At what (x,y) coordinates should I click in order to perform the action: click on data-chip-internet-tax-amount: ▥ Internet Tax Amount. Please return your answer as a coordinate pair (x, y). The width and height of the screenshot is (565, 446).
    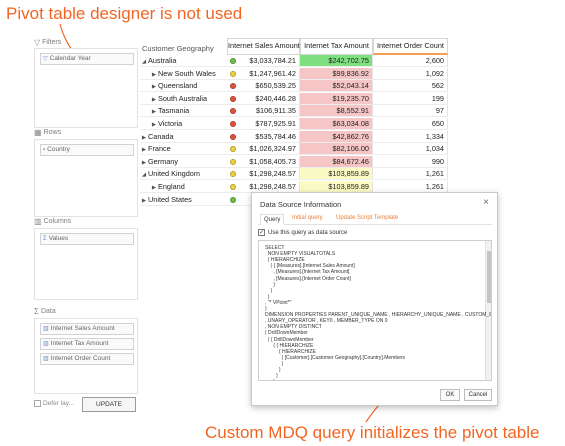
    Looking at the image, I should click on (87, 344).